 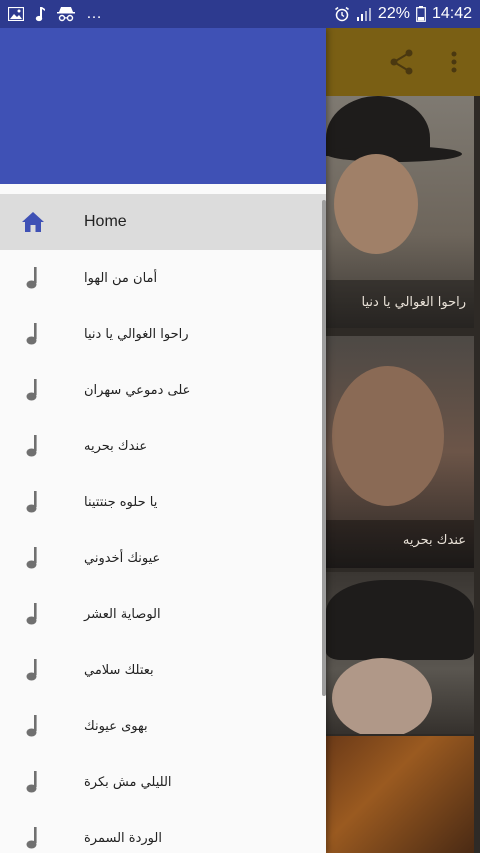 I want to click on menu-item-song: عيونك أخدوني, so click(x=163, y=558).